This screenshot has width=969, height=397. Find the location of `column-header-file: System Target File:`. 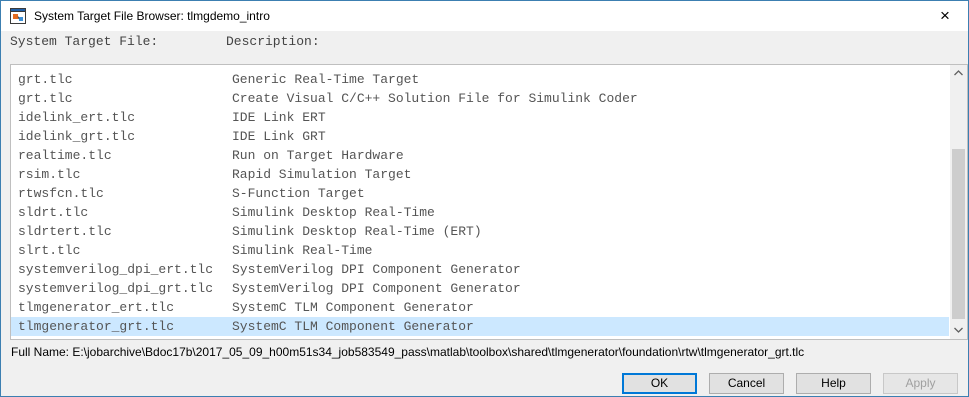

column-header-file: System Target File: is located at coordinates (84, 41).